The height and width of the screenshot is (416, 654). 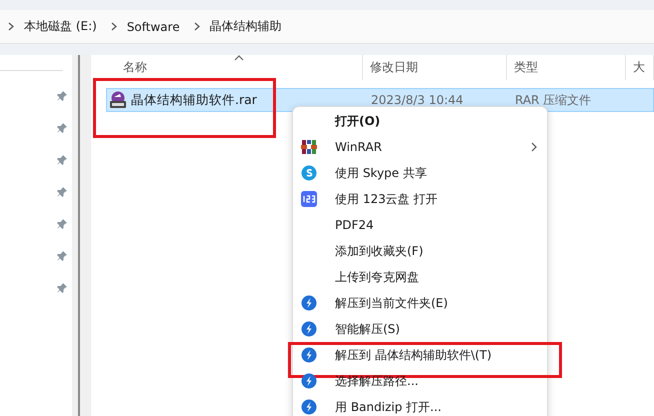 I want to click on menu-item: 解压到 晶体结构辅助软件\(T), so click(x=420, y=355).